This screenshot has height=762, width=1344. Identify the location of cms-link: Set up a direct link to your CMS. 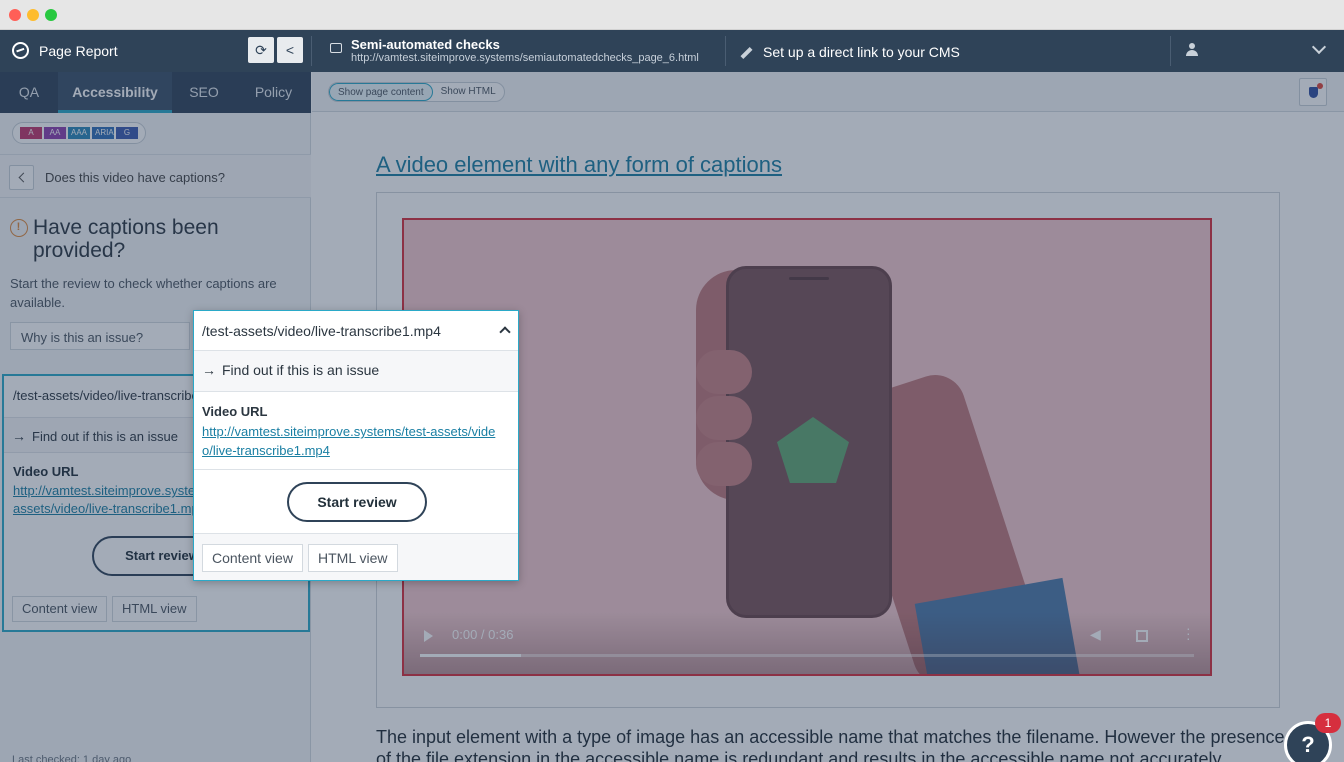
(850, 52).